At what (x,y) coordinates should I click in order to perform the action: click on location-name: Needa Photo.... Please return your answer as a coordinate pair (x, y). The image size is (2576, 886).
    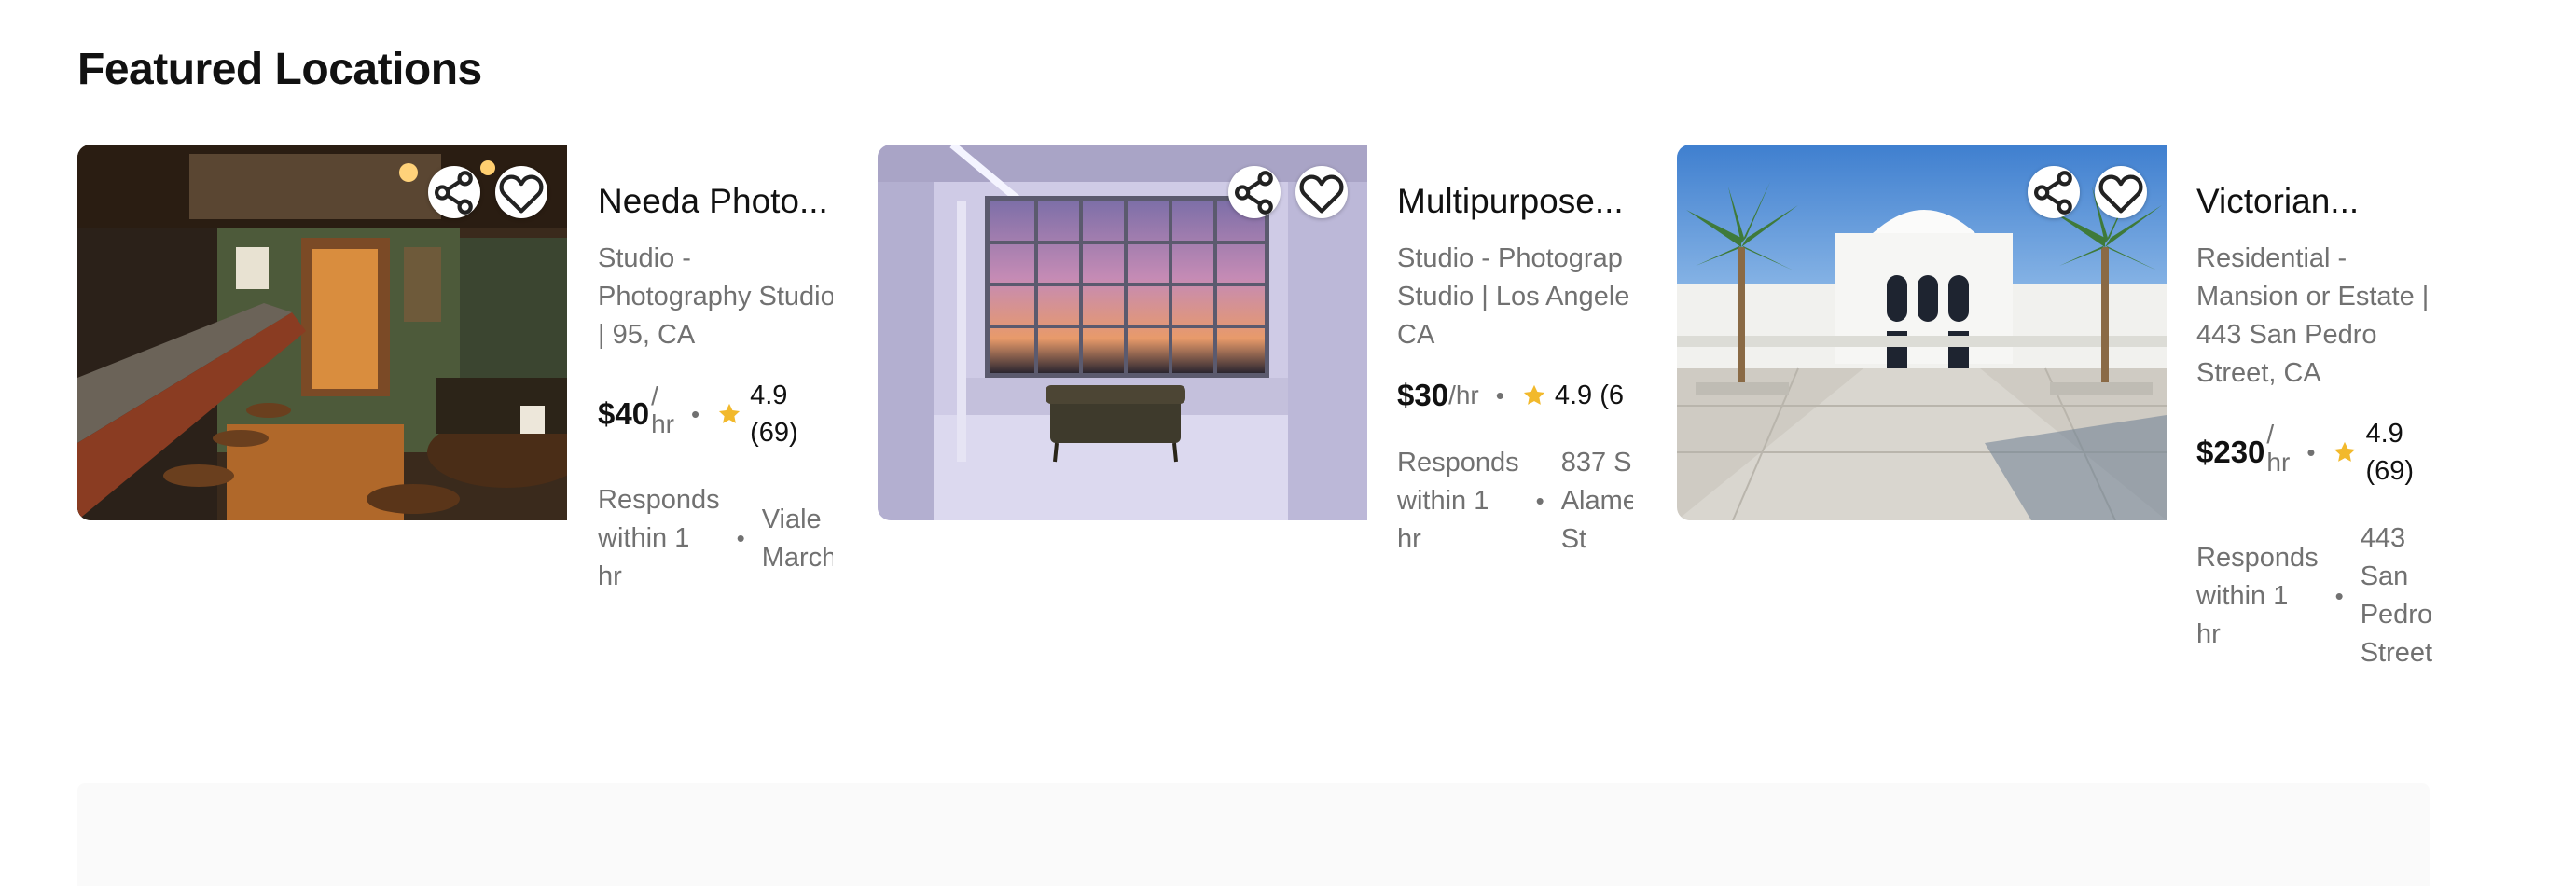
    Looking at the image, I should click on (715, 201).